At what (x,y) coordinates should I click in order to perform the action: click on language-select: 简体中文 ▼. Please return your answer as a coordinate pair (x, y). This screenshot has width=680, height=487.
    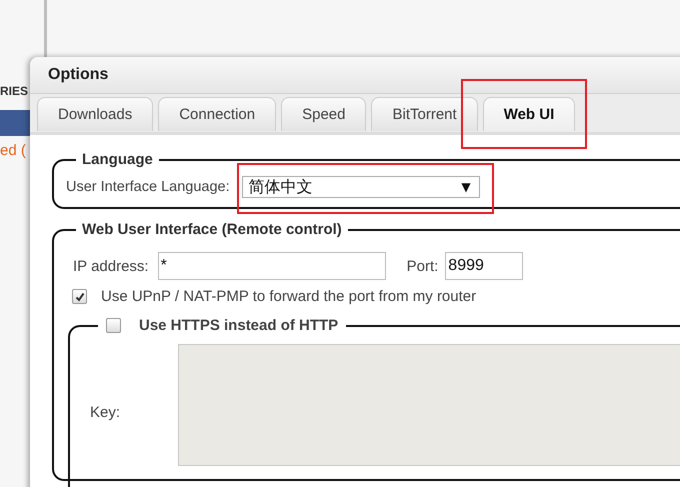
    Looking at the image, I should click on (361, 187).